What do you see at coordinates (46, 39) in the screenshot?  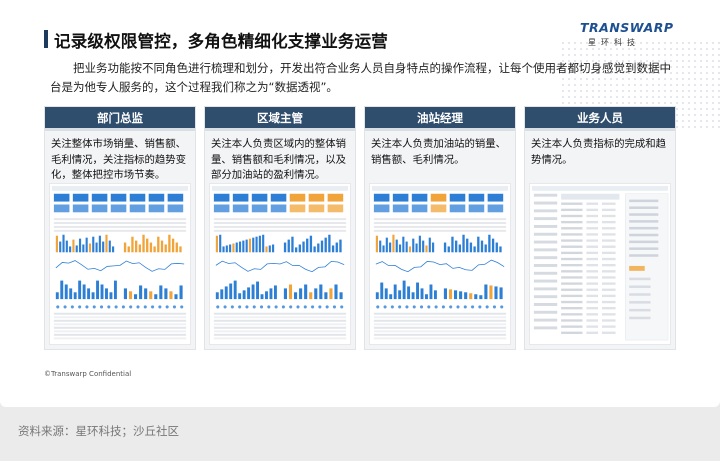 I see `title-accent-bar` at bounding box center [46, 39].